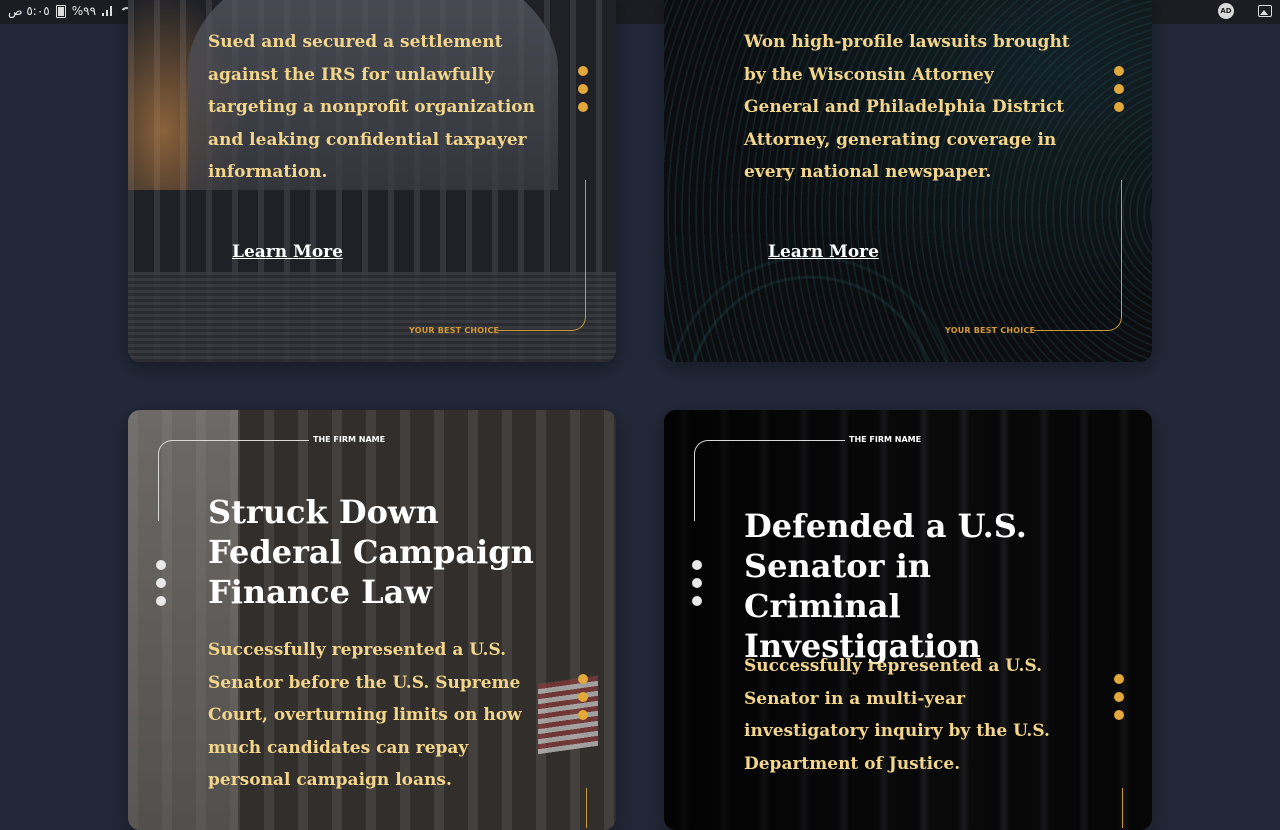 The image size is (1280, 830). I want to click on status-bar-right: AD, so click(1245, 11).